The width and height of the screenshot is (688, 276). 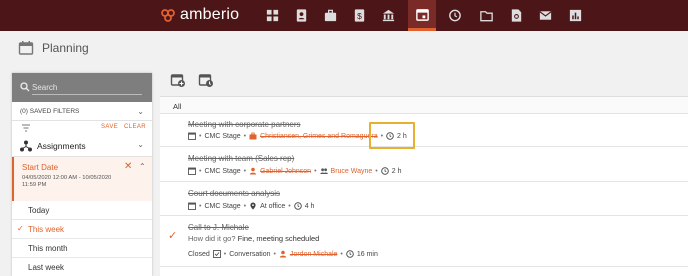 I want to click on contacts-icon, so click(x=301, y=15).